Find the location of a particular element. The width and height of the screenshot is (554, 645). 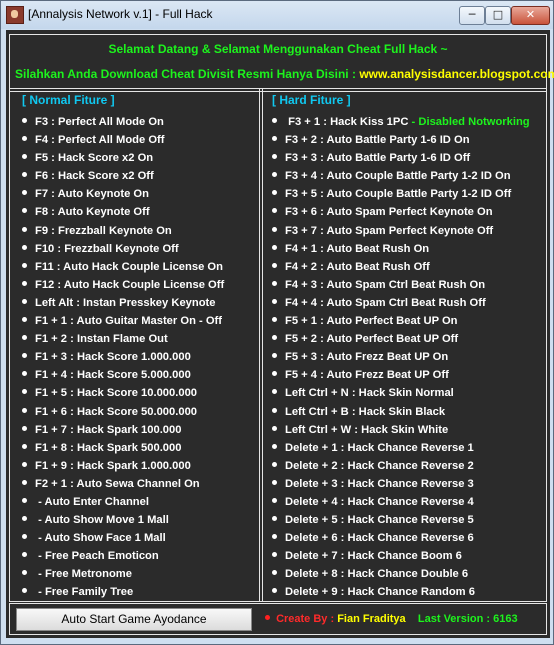

feature-label: F1 + 1 : Auto Guitar Master On - Off is located at coordinates (128, 321).